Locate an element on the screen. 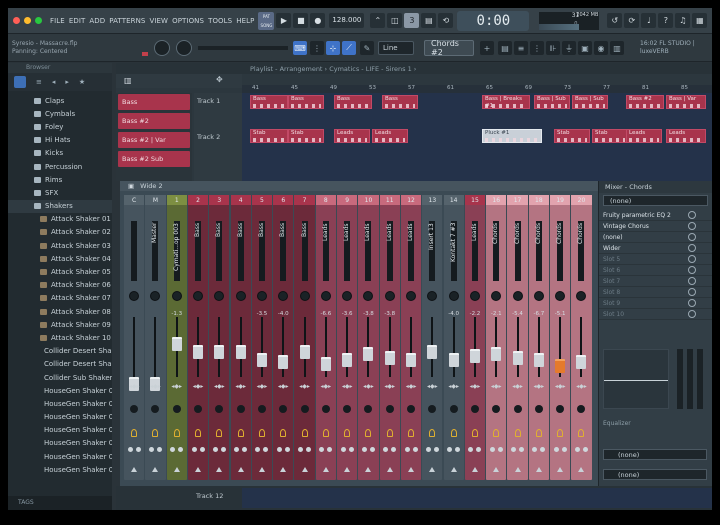 The width and height of the screenshot is (720, 525). effect-slot: Vintage Chorus is located at coordinates (655, 226).